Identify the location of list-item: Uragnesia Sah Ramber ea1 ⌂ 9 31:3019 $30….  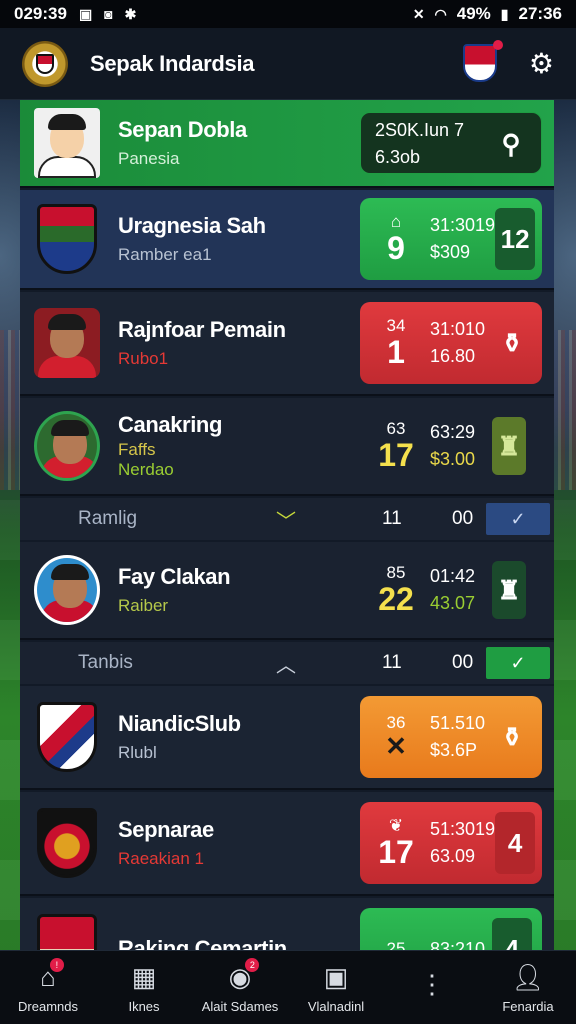
(287, 240).